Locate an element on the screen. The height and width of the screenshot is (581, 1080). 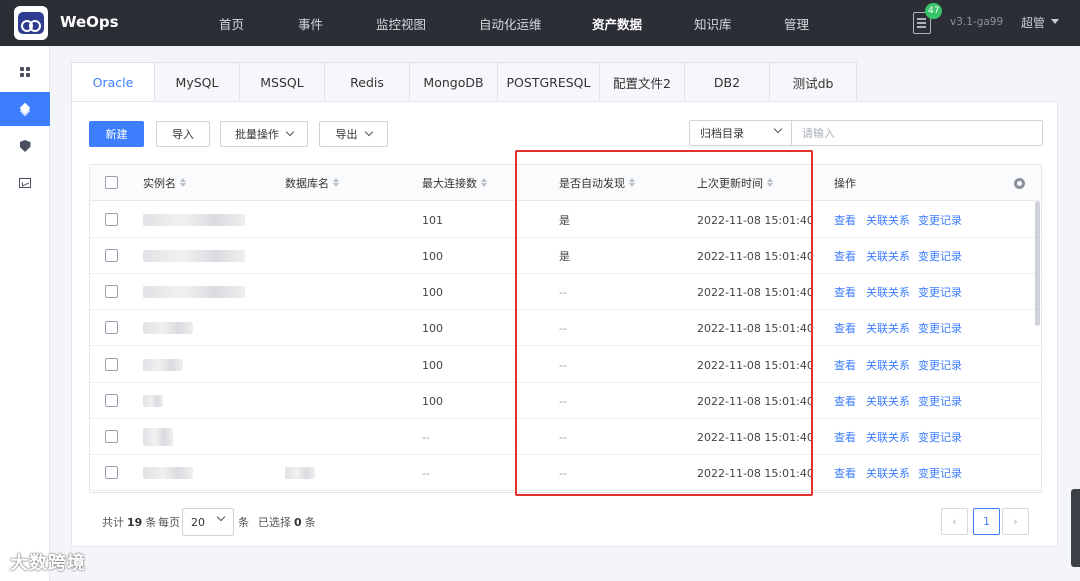
sidebar-item-assets is located at coordinates (25, 109).